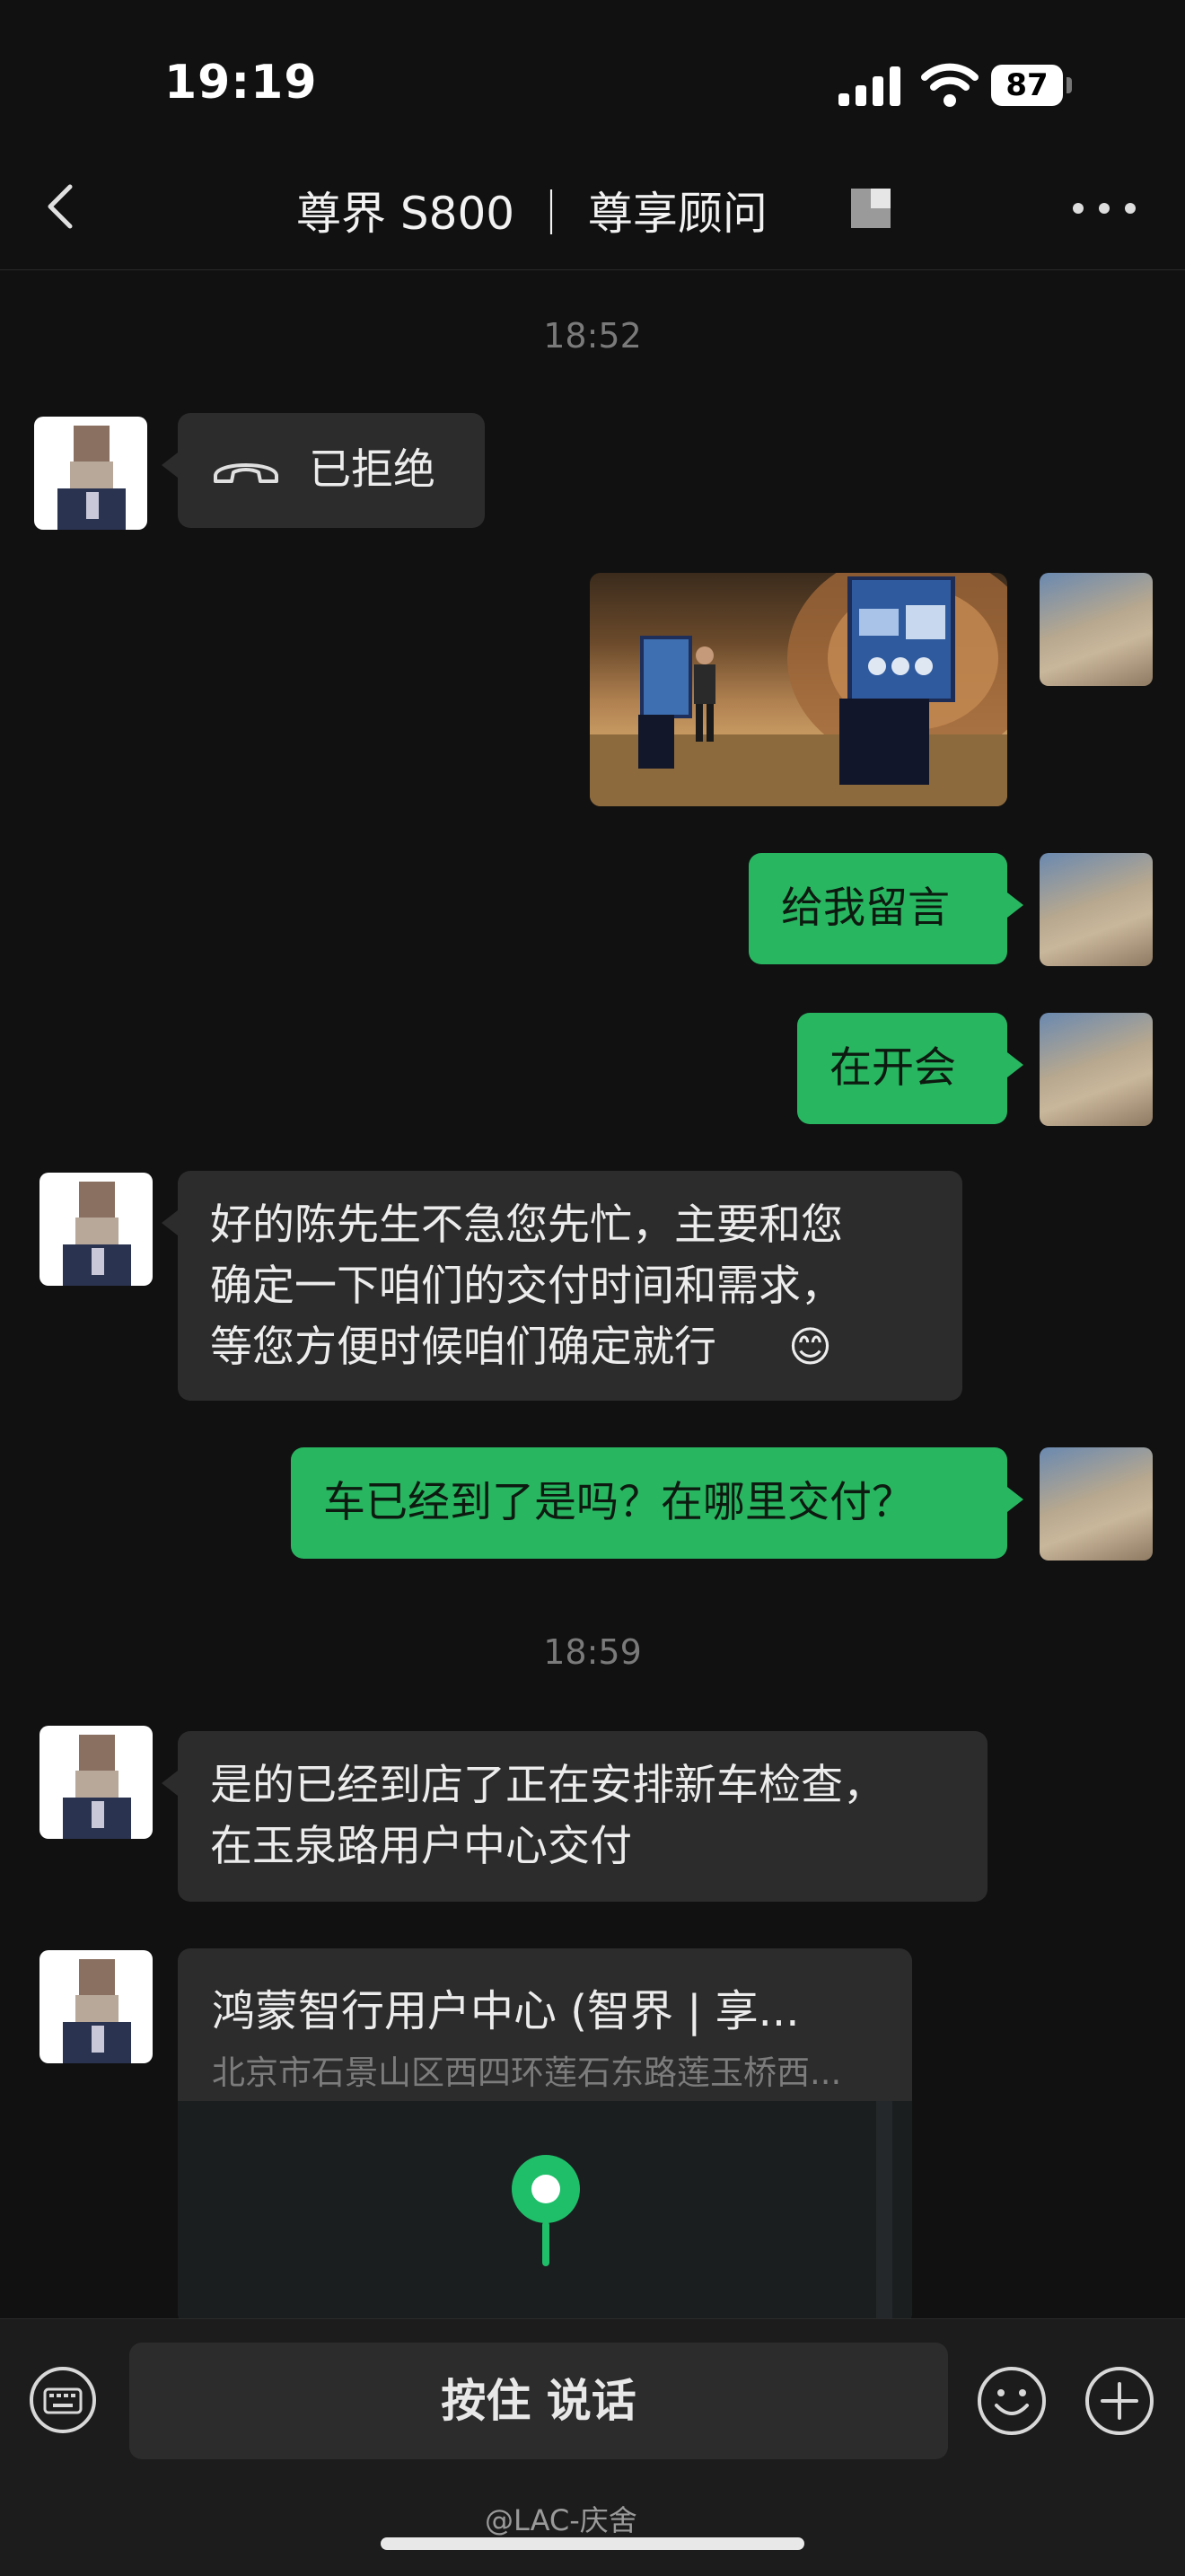  Describe the element at coordinates (1119, 2401) in the screenshot. I see `plus-icon` at that location.